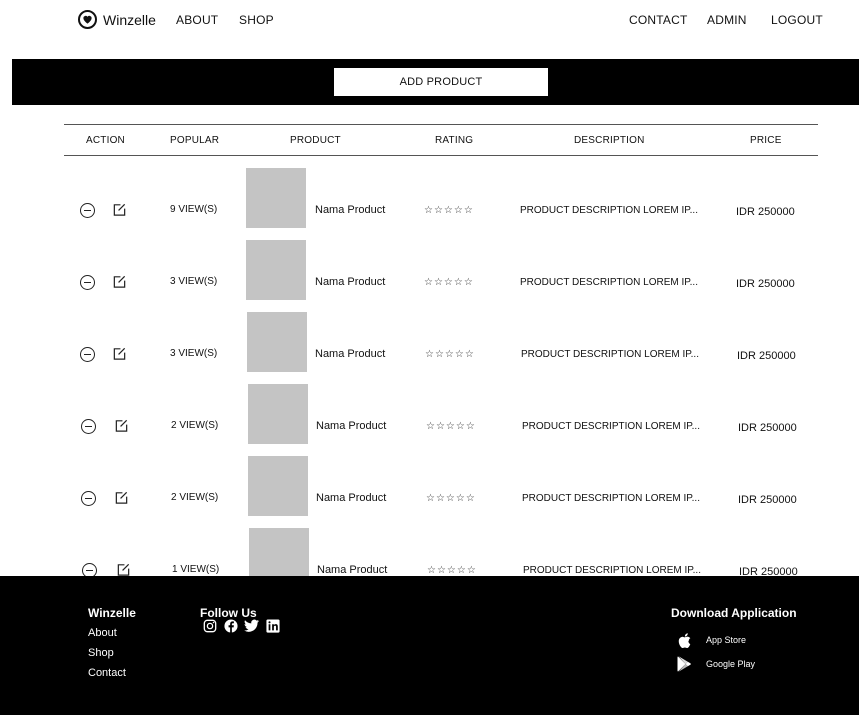 The height and width of the screenshot is (715, 859). What do you see at coordinates (684, 640) in the screenshot?
I see `apple-icon` at bounding box center [684, 640].